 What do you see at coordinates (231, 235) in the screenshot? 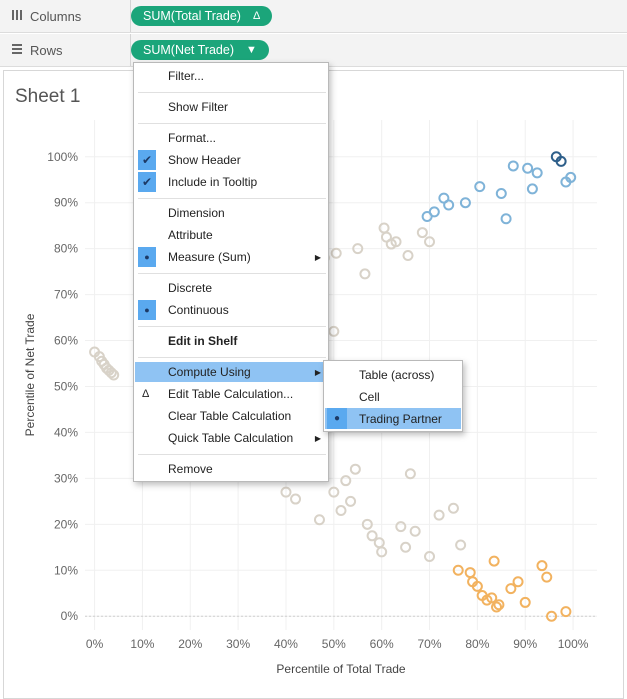
I see `menu-item-attribute: Attribute` at bounding box center [231, 235].